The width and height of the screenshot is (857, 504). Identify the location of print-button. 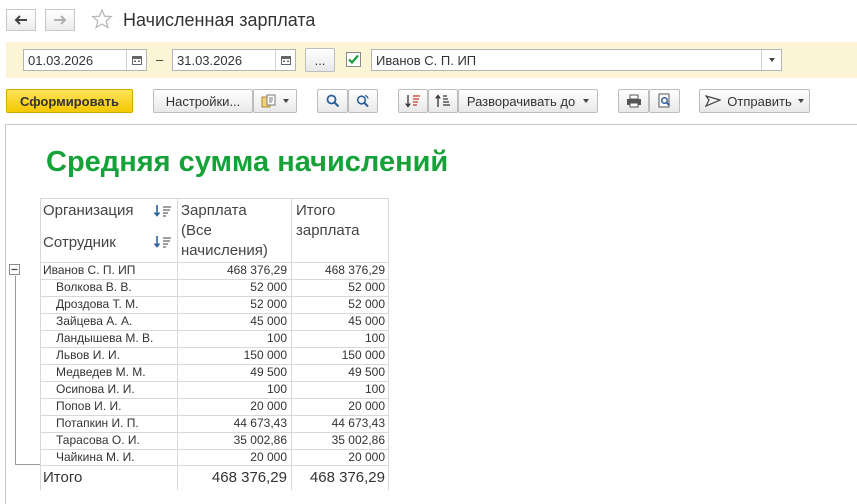
(633, 101).